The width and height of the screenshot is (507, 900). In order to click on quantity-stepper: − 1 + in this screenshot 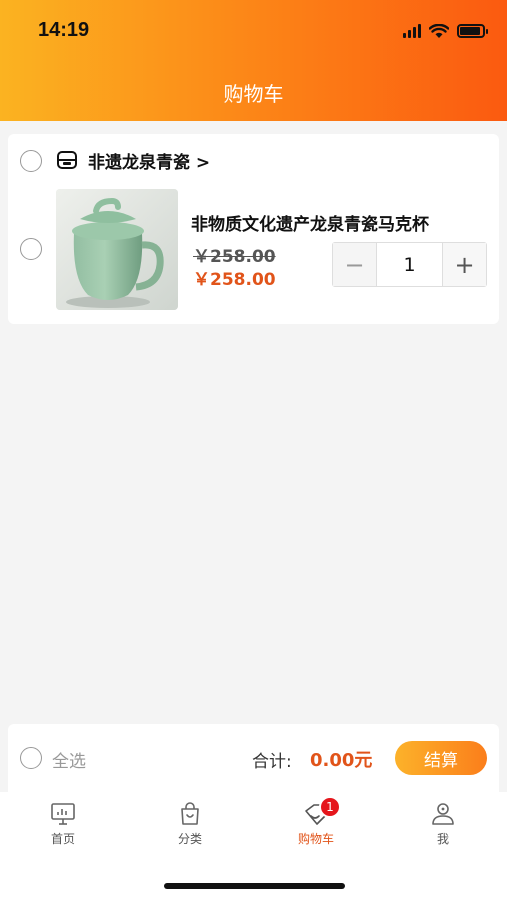, I will do `click(409, 264)`.